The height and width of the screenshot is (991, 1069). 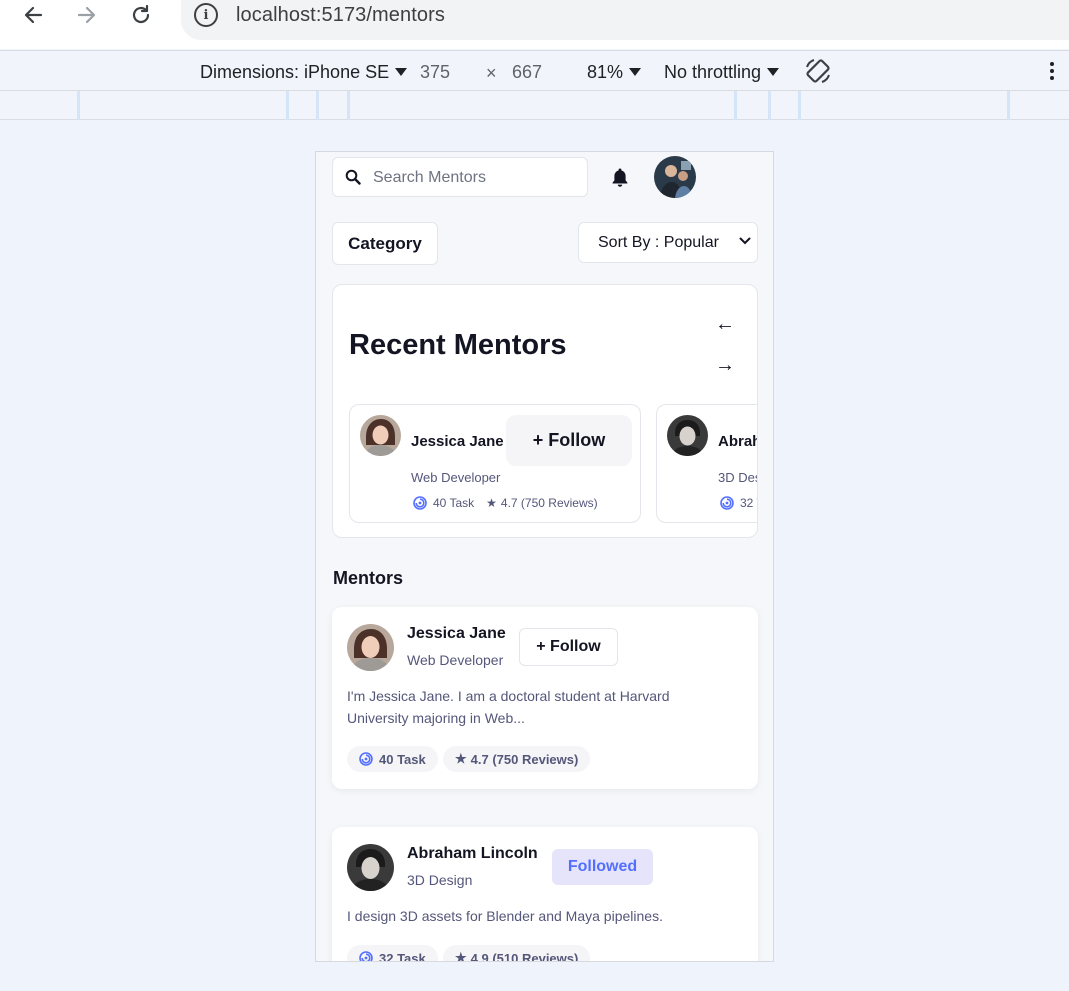 I want to click on arrow-right-icon: →, so click(x=725, y=365).